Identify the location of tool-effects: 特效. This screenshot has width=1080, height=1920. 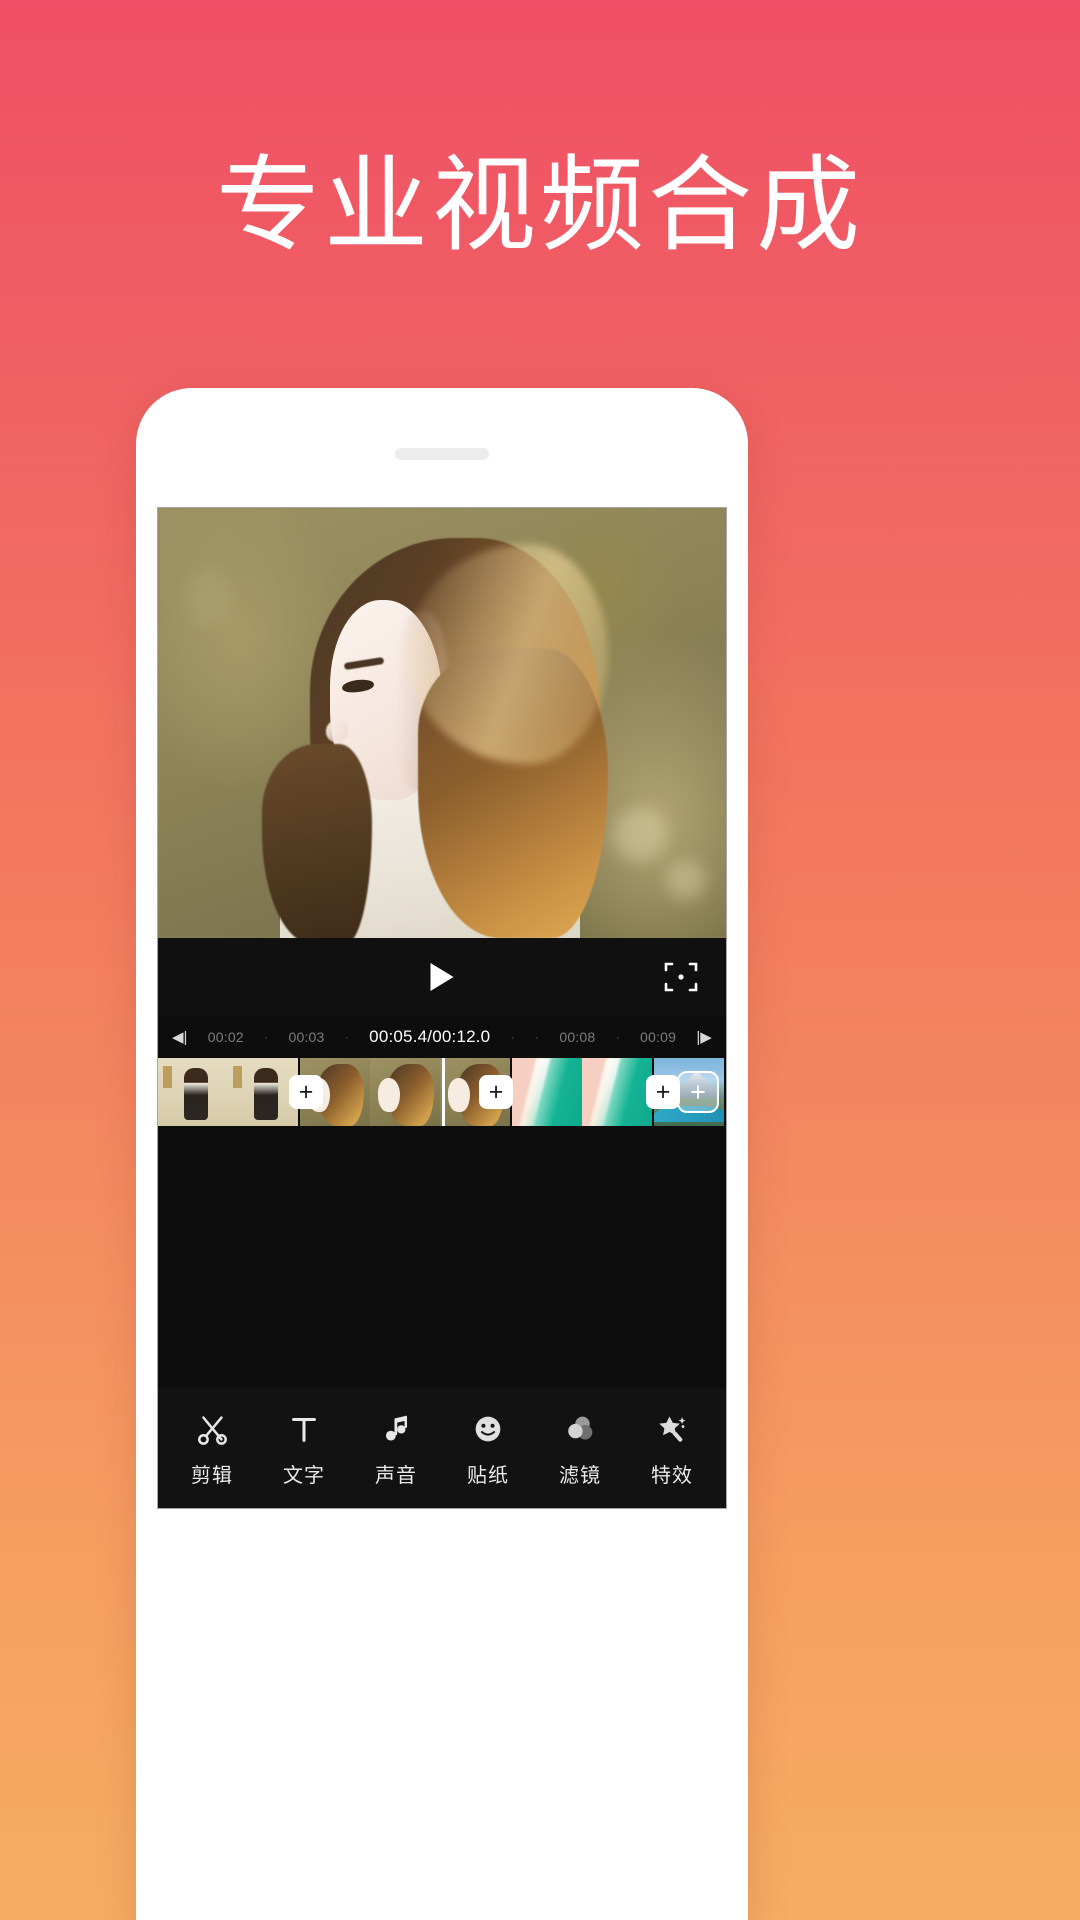
(672, 1448).